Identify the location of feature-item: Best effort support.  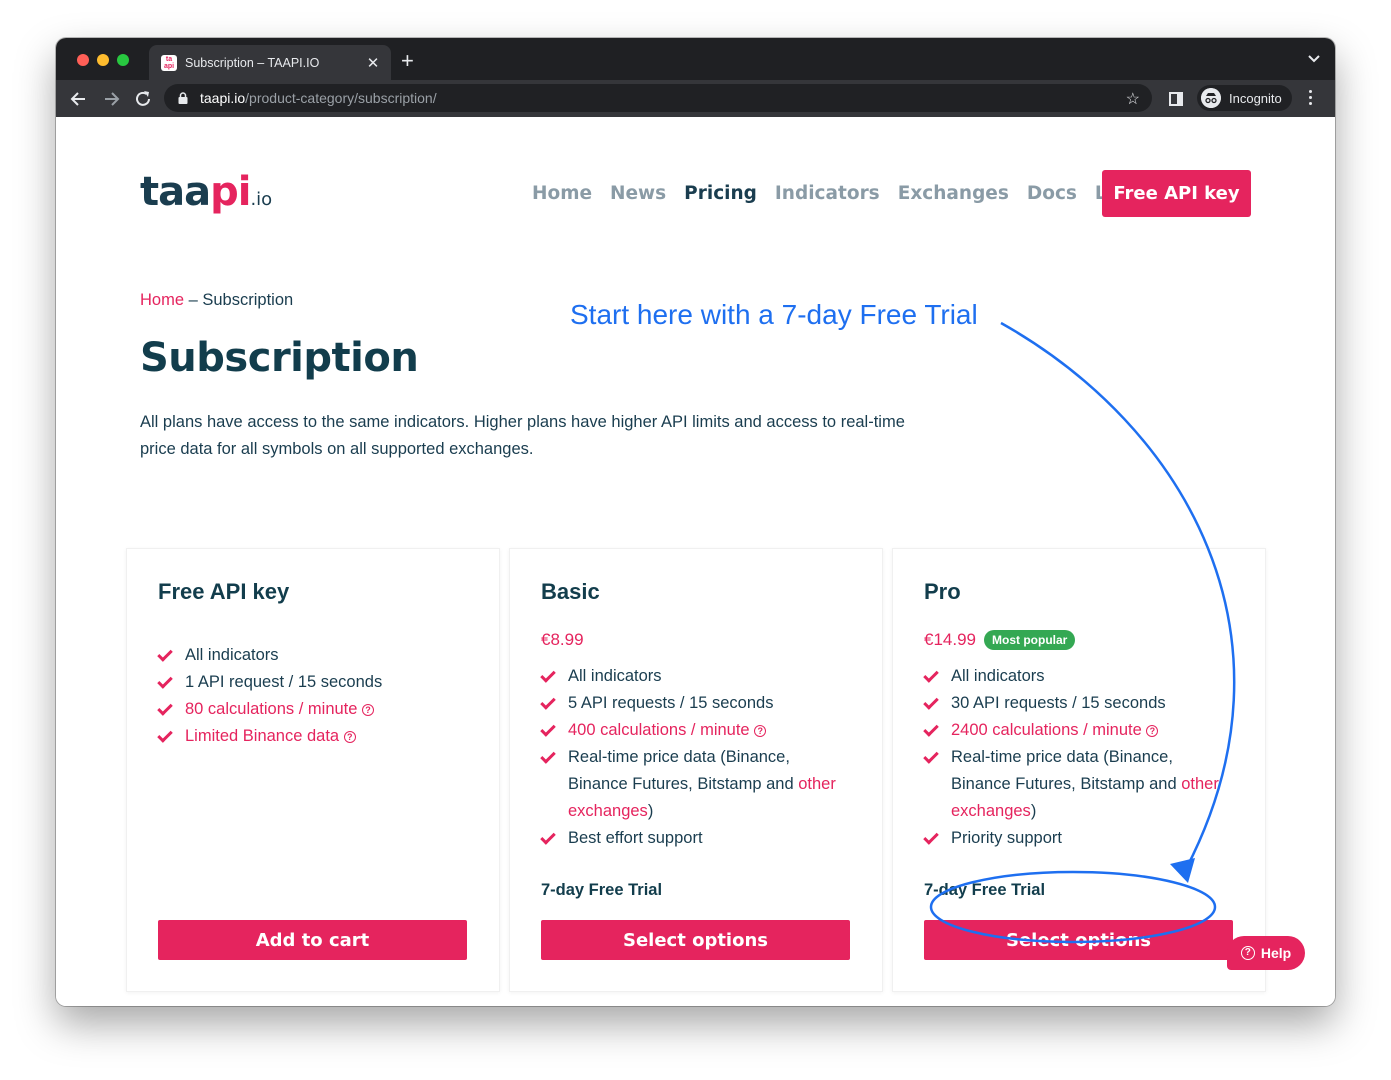
(690, 838).